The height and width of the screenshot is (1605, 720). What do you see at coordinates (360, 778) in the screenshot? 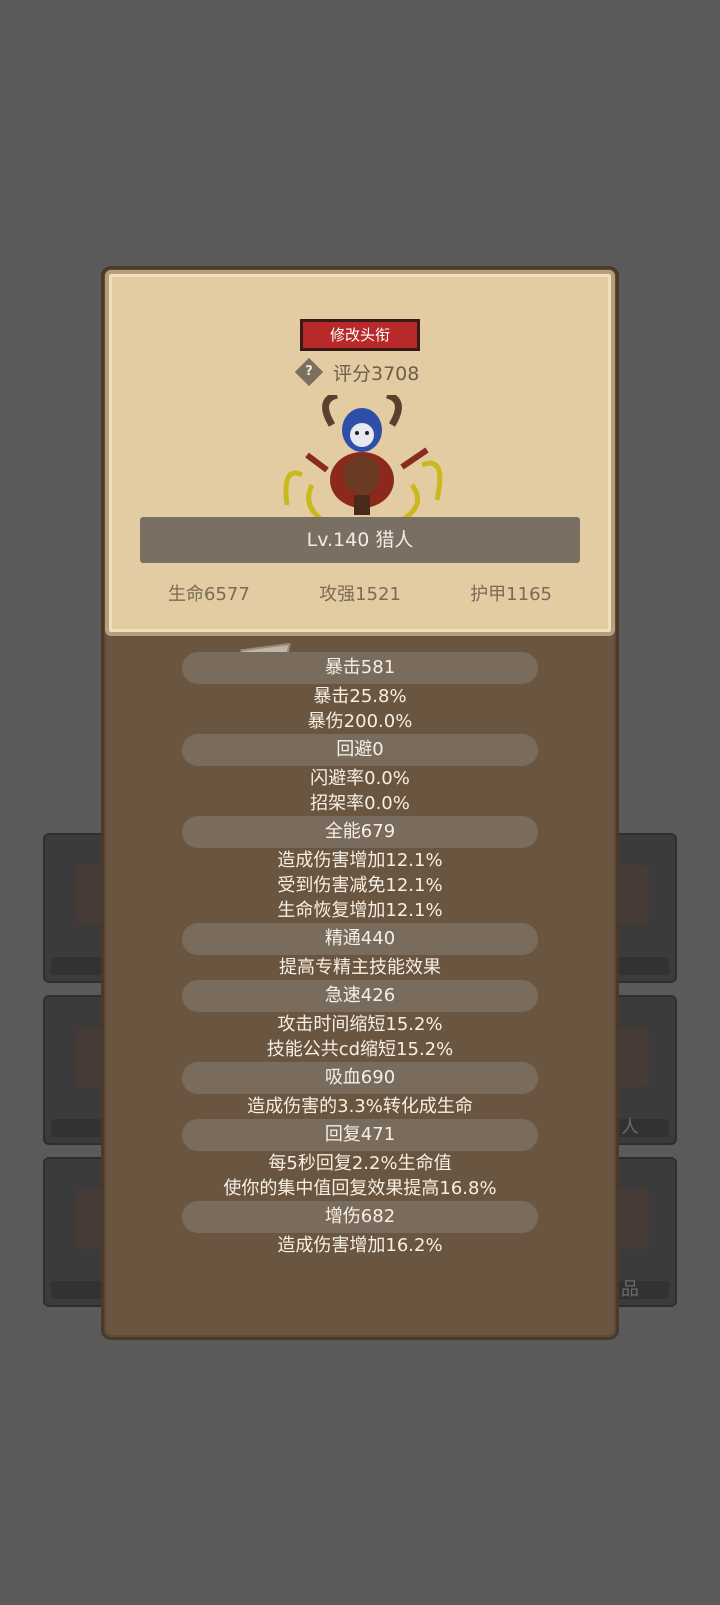
I see `stat-detail: 闪避率0.0%` at bounding box center [360, 778].